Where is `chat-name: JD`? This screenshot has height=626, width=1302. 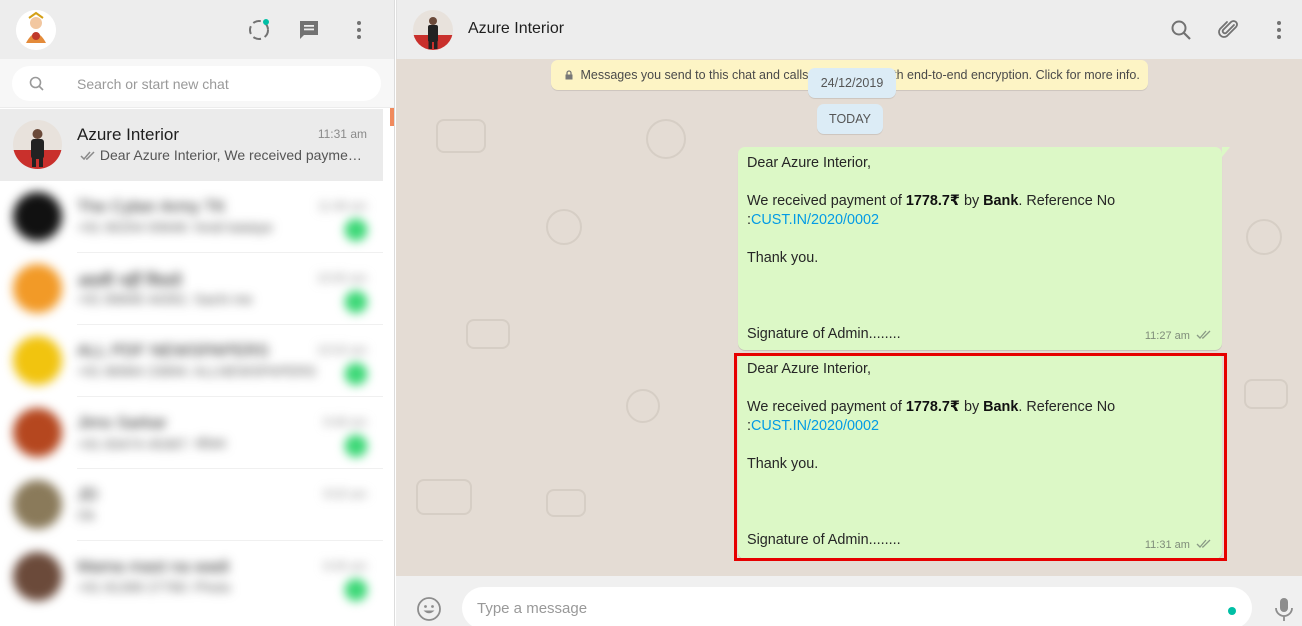
chat-name: JD is located at coordinates (87, 494).